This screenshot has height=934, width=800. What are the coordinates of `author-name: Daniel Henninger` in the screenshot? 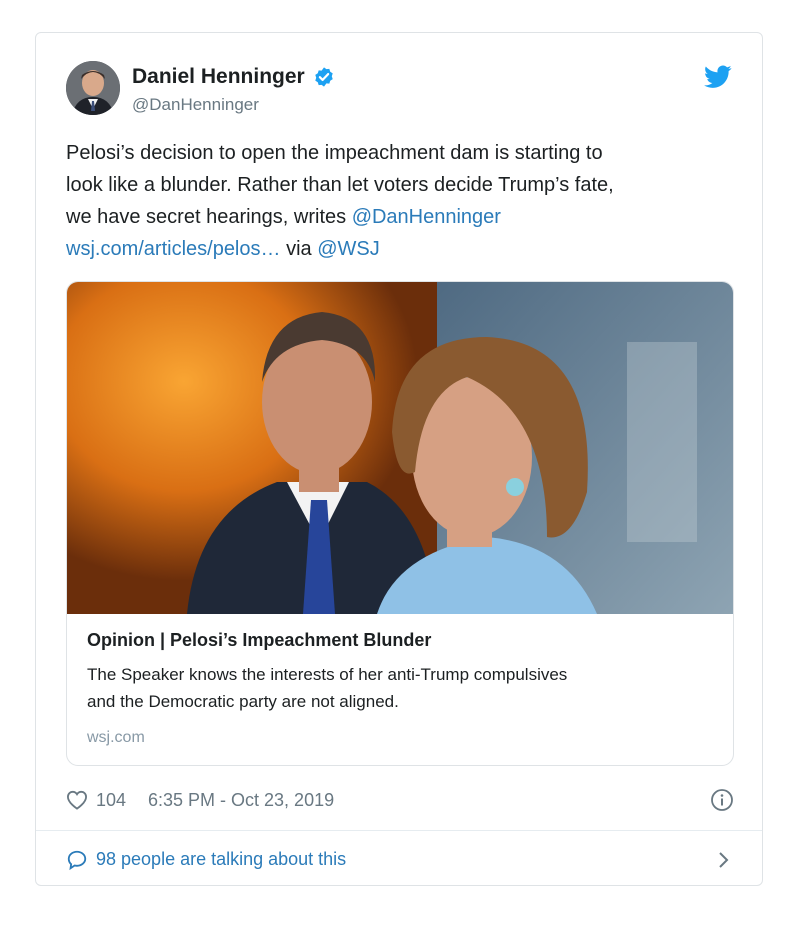 It's located at (218, 76).